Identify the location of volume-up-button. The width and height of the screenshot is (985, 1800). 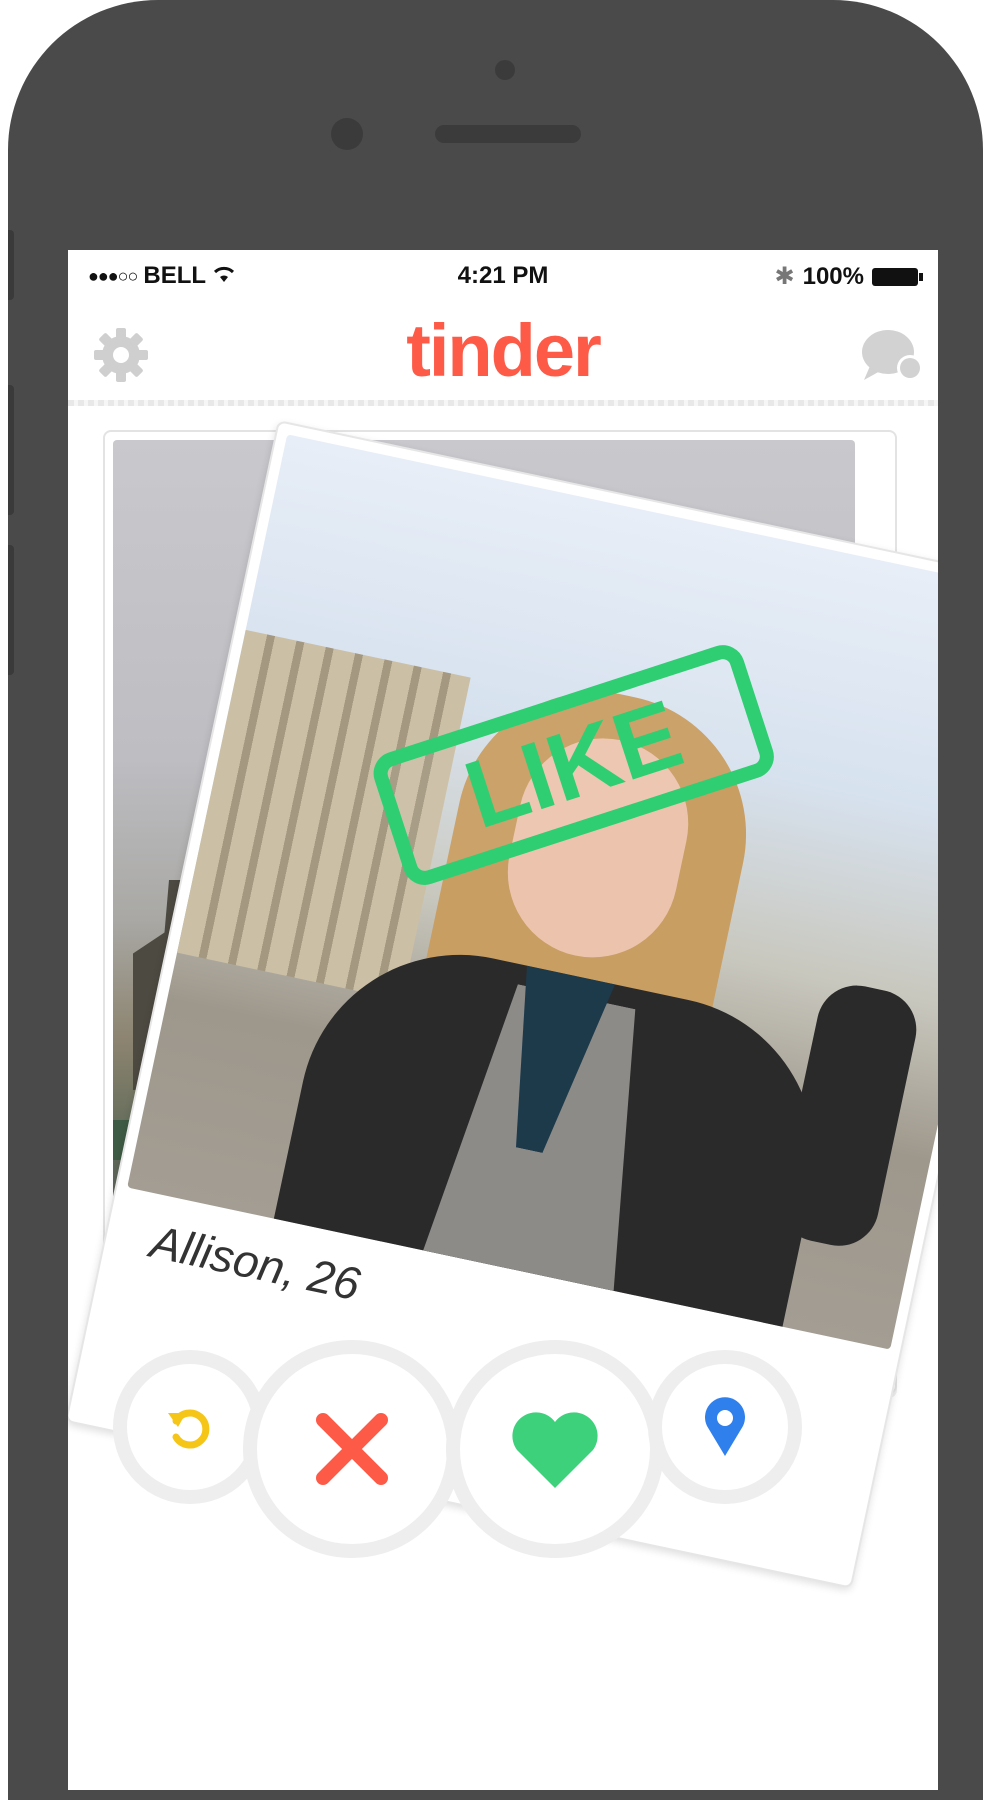
(11, 450).